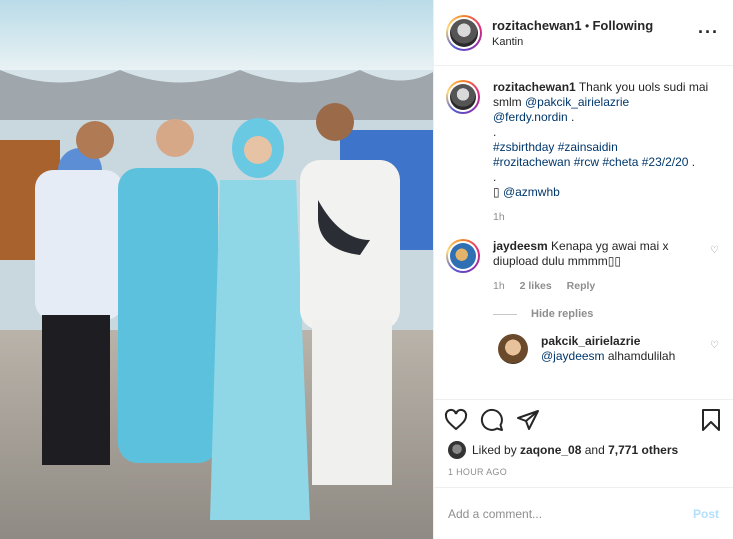 This screenshot has width=733, height=539. Describe the element at coordinates (536, 286) in the screenshot. I see `comment-likes: 2 likes` at that location.